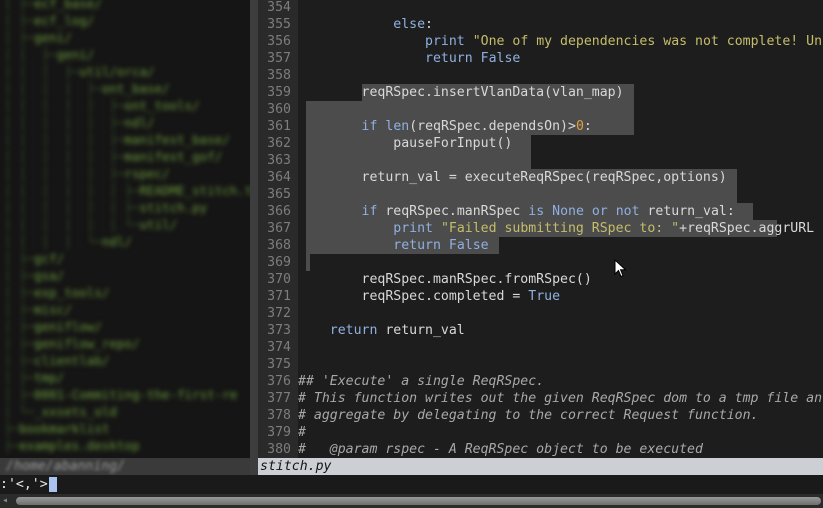 This screenshot has width=823, height=508. What do you see at coordinates (279, 330) in the screenshot?
I see `line-number: 373` at bounding box center [279, 330].